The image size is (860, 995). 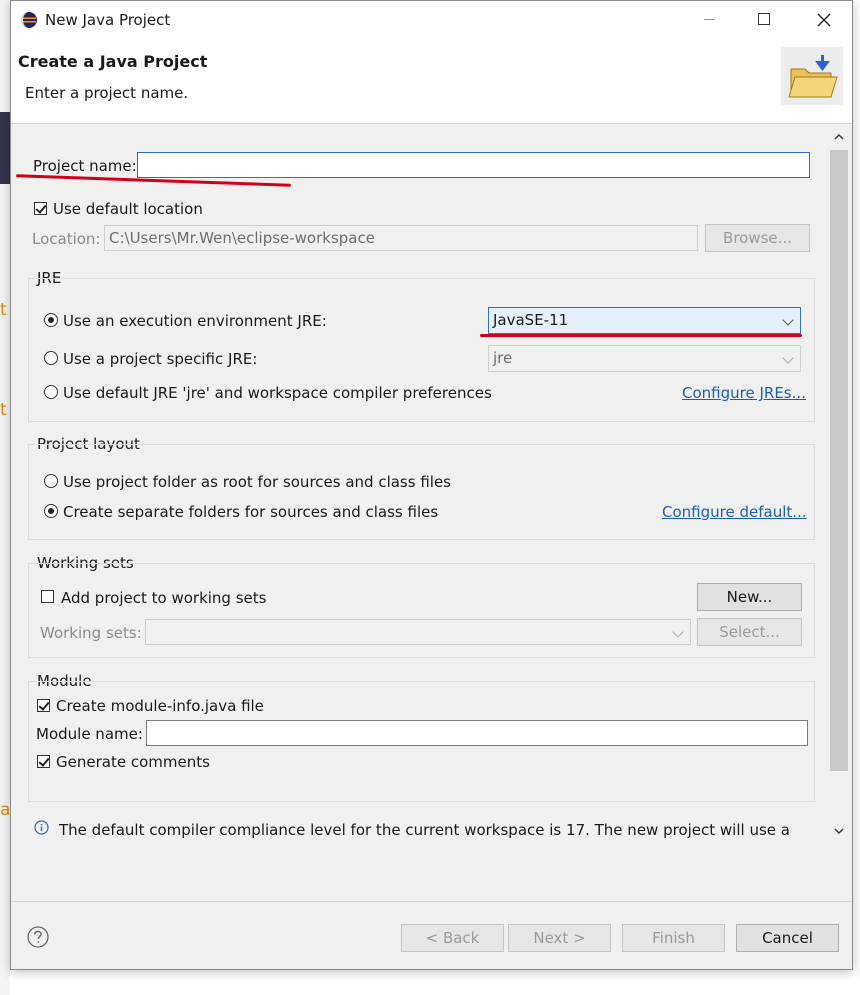 I want to click on location-label: Location:, so click(x=66, y=239).